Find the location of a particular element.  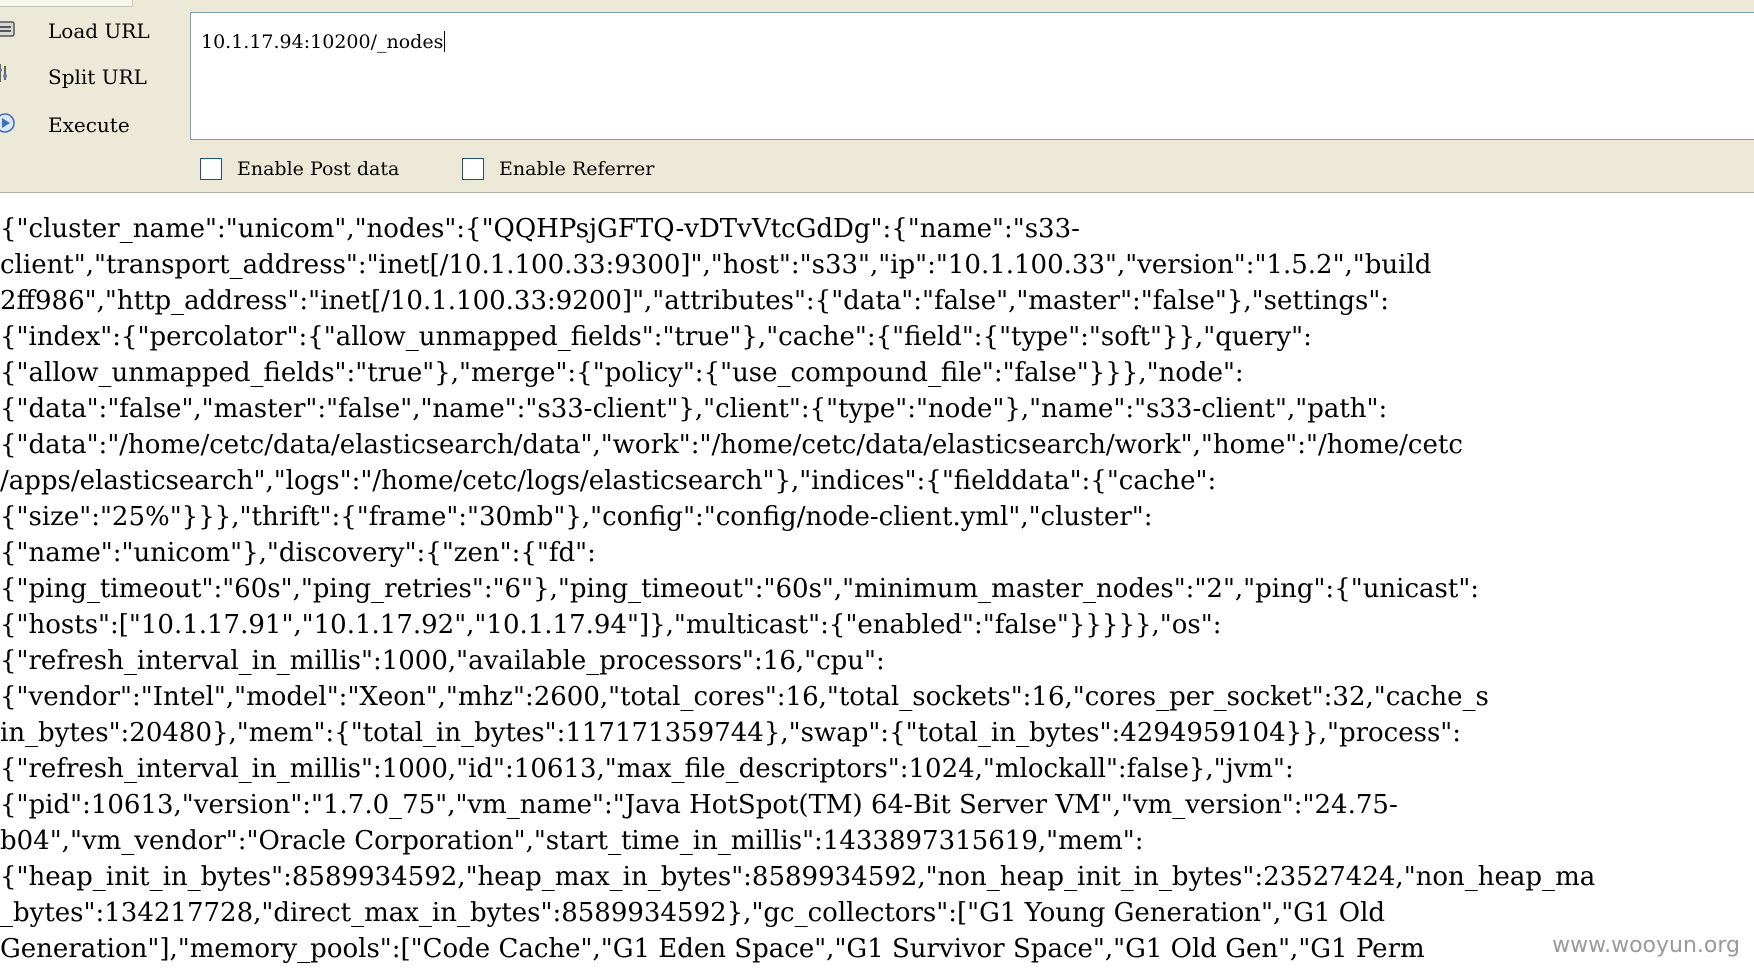

load-url-button: Load URL is located at coordinates (90, 31).